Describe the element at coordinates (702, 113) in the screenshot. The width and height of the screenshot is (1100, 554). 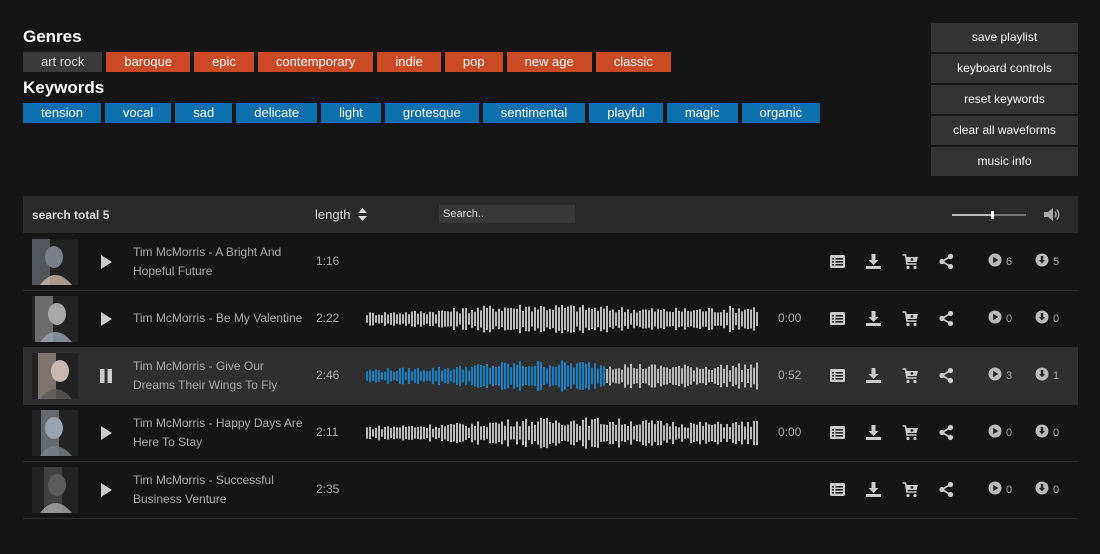
I see `keyword-tag: magic` at that location.